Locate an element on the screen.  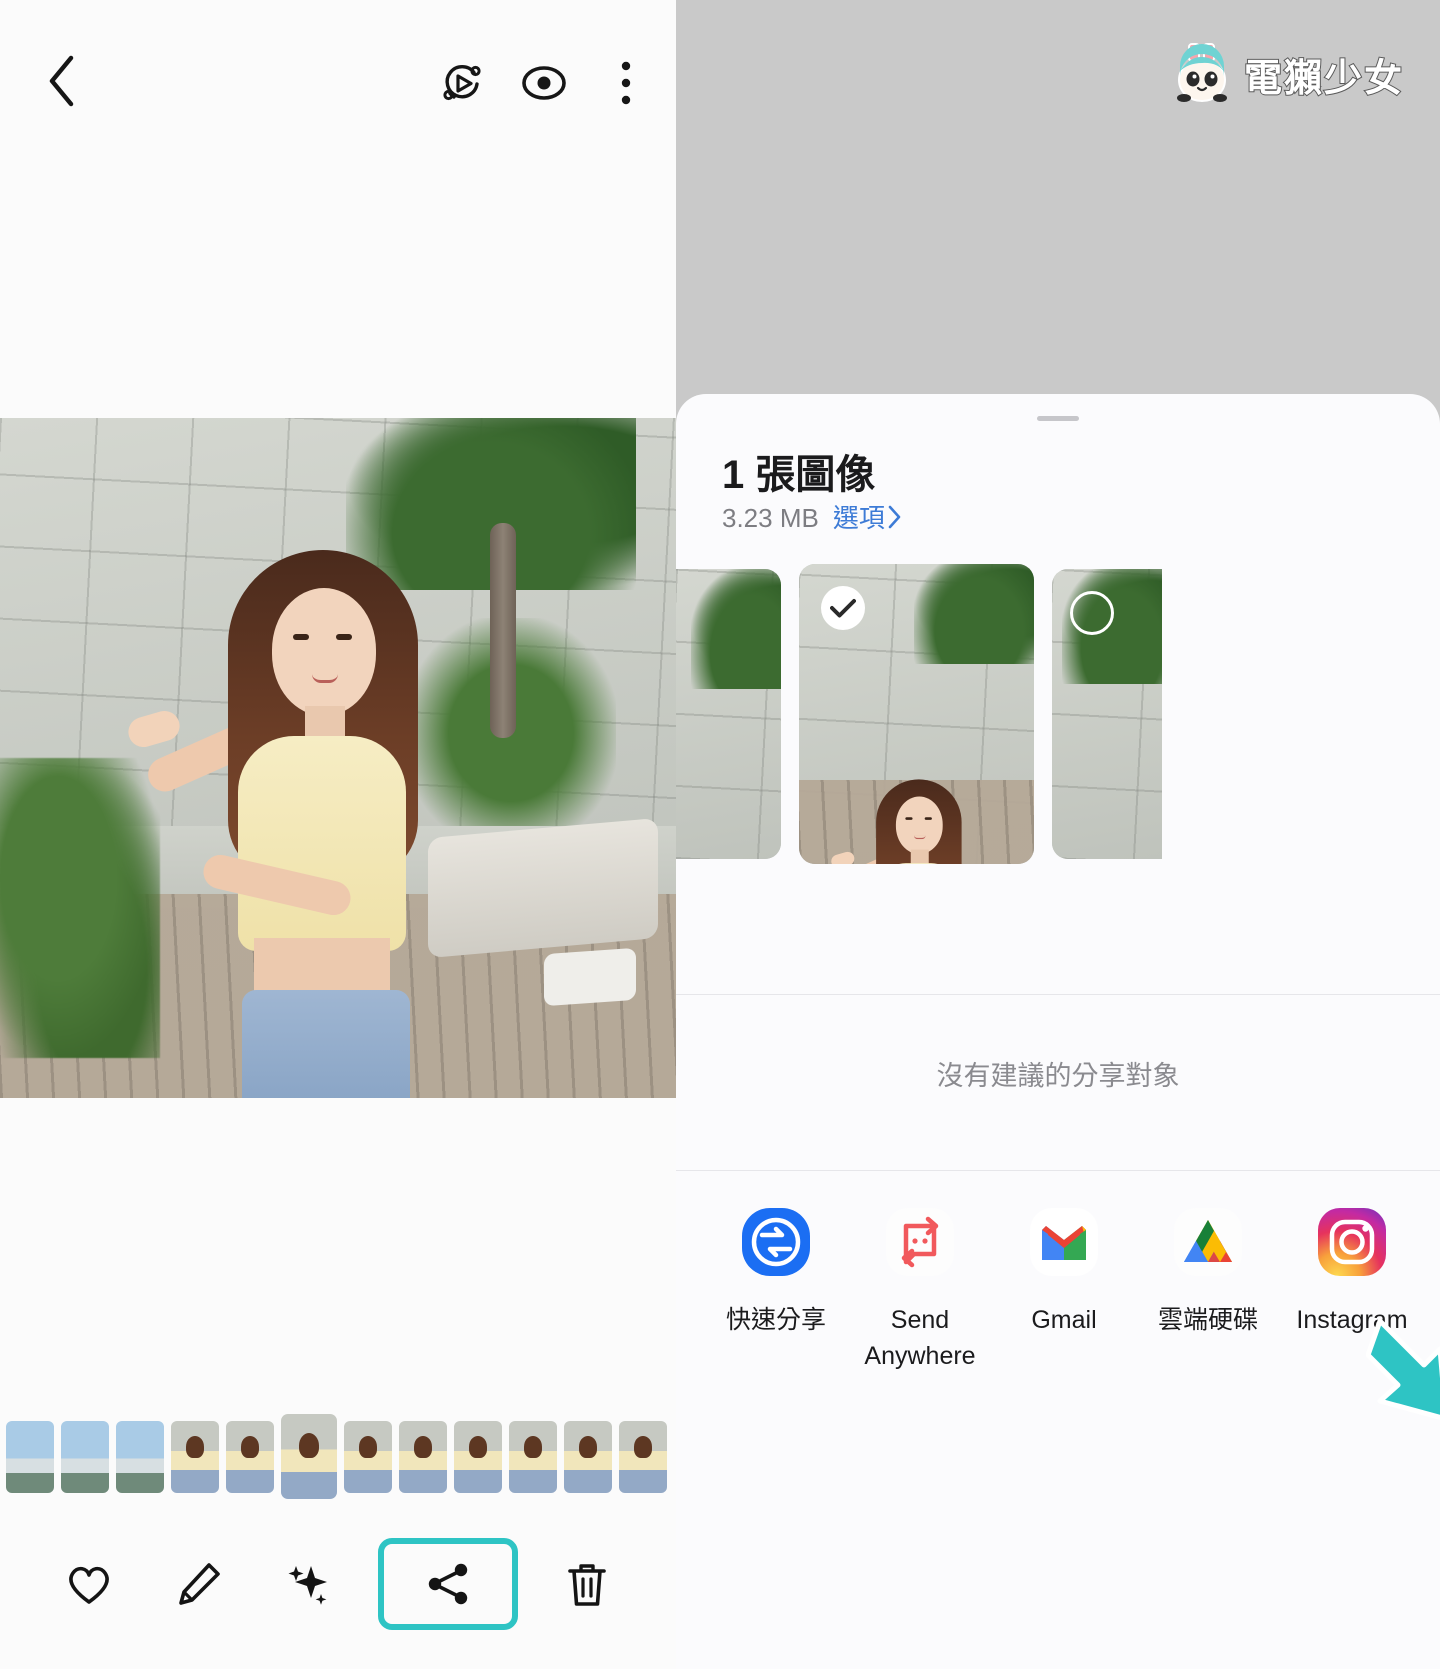
share-target-send-anywhere: Send Anywhere is located at coordinates (920, 1289).